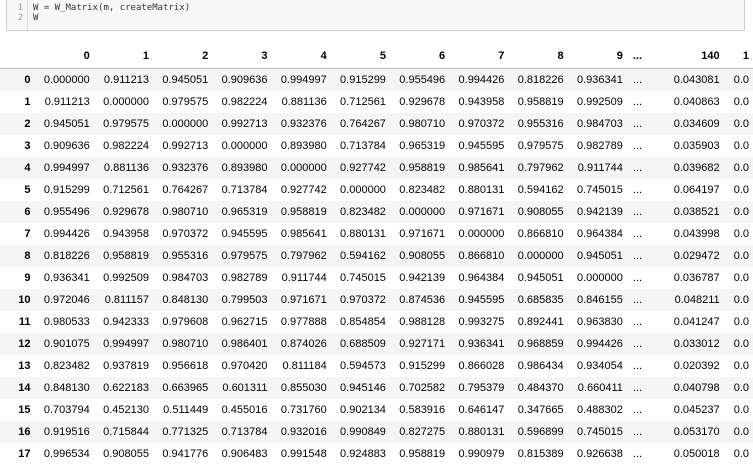 Image resolution: width=753 pixels, height=467 pixels. Describe the element at coordinates (696, 102) in the screenshot. I see `table-cell: 0.040863` at that location.